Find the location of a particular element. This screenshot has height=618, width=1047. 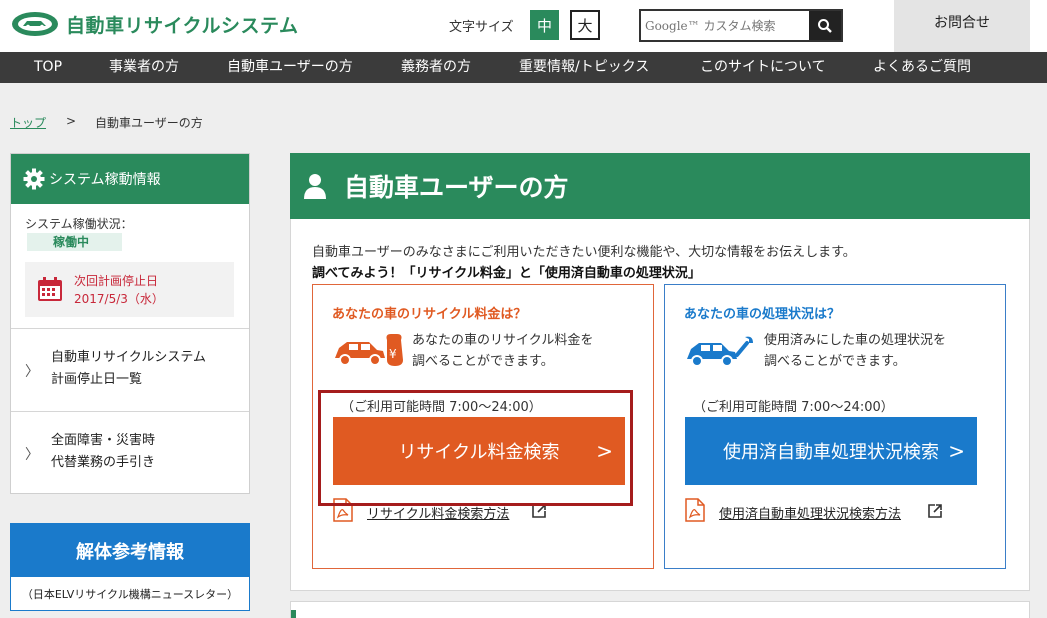

system-status-header: システム稼動情報 is located at coordinates (130, 179).